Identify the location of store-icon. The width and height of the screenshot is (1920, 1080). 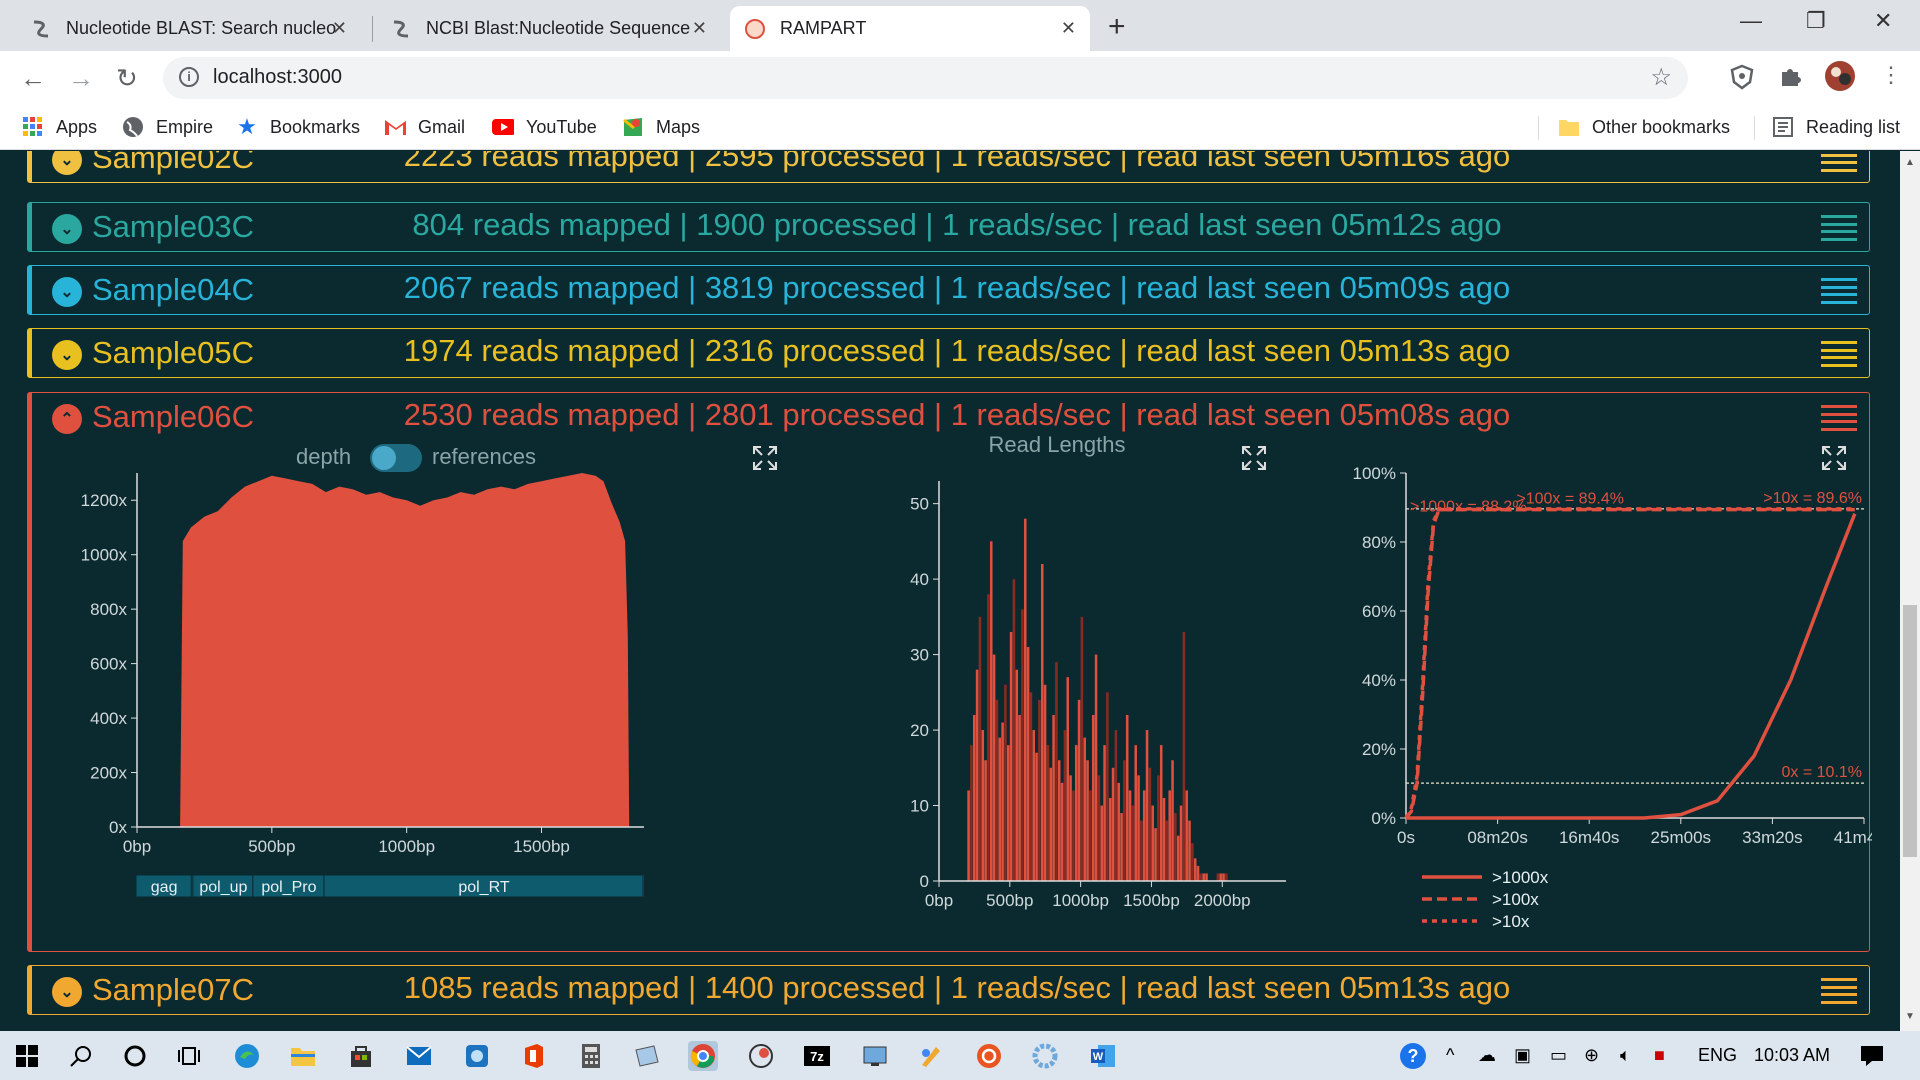
(361, 1056).